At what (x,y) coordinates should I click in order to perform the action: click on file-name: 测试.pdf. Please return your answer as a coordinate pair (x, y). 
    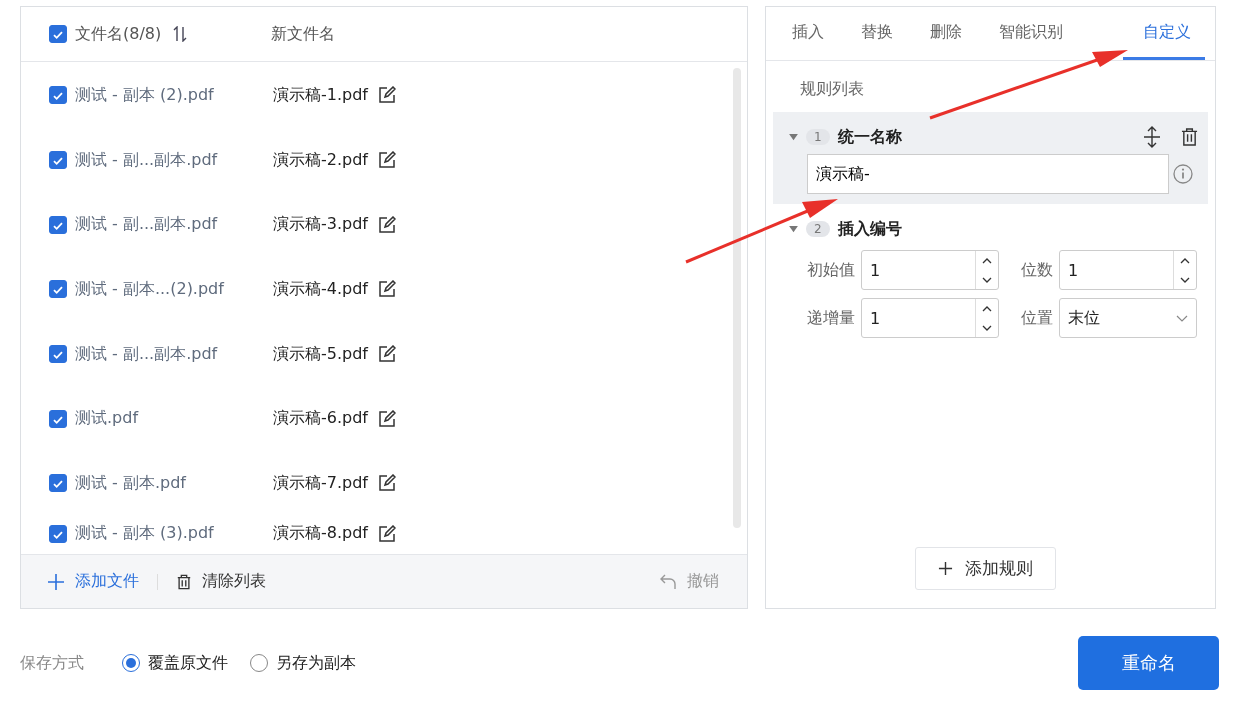
    Looking at the image, I should click on (107, 419).